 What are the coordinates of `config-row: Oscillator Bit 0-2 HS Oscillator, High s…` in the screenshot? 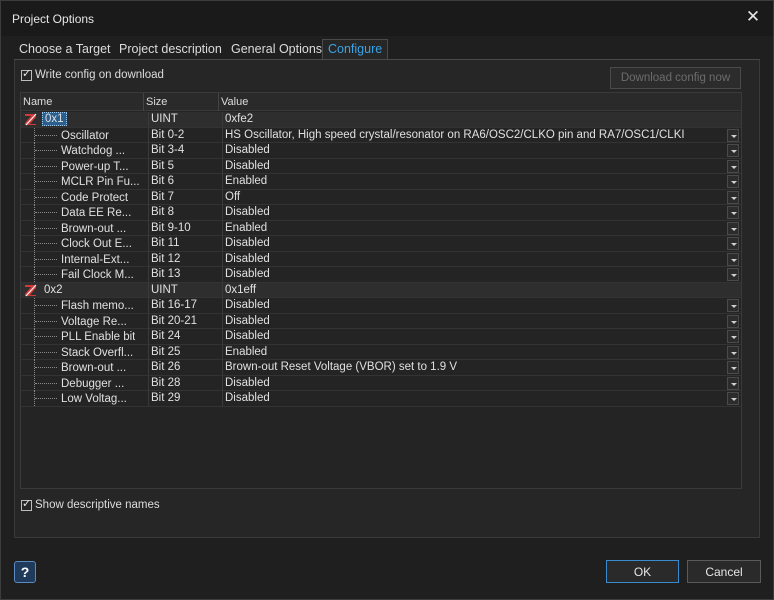 It's located at (381, 135).